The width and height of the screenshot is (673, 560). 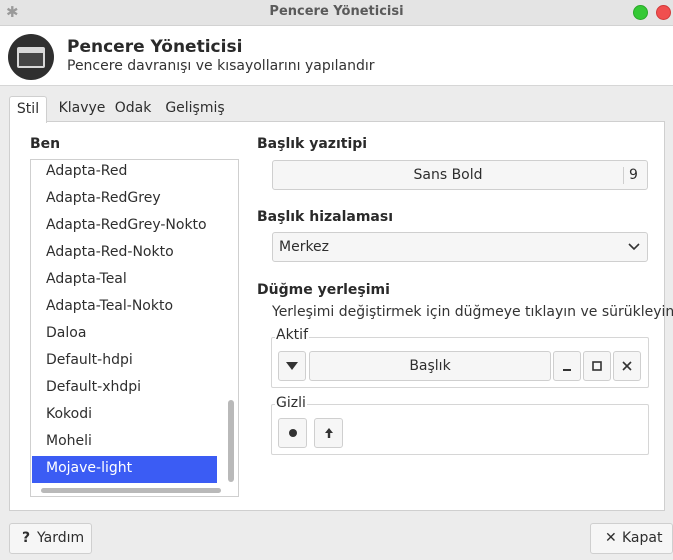 What do you see at coordinates (82, 109) in the screenshot?
I see `tab-klavye: Klavye` at bounding box center [82, 109].